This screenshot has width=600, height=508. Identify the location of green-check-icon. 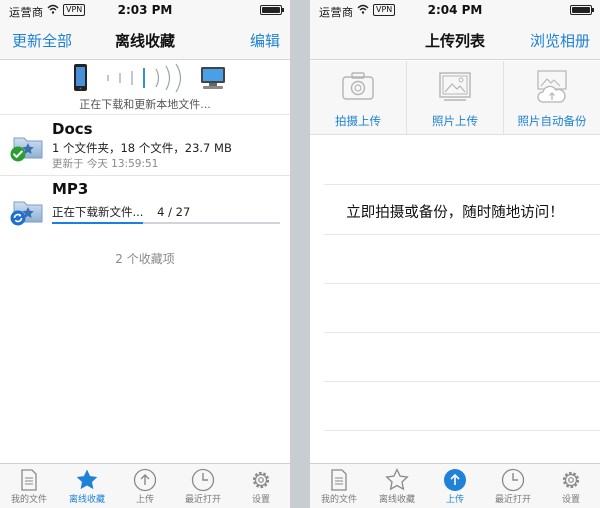
(18, 154).